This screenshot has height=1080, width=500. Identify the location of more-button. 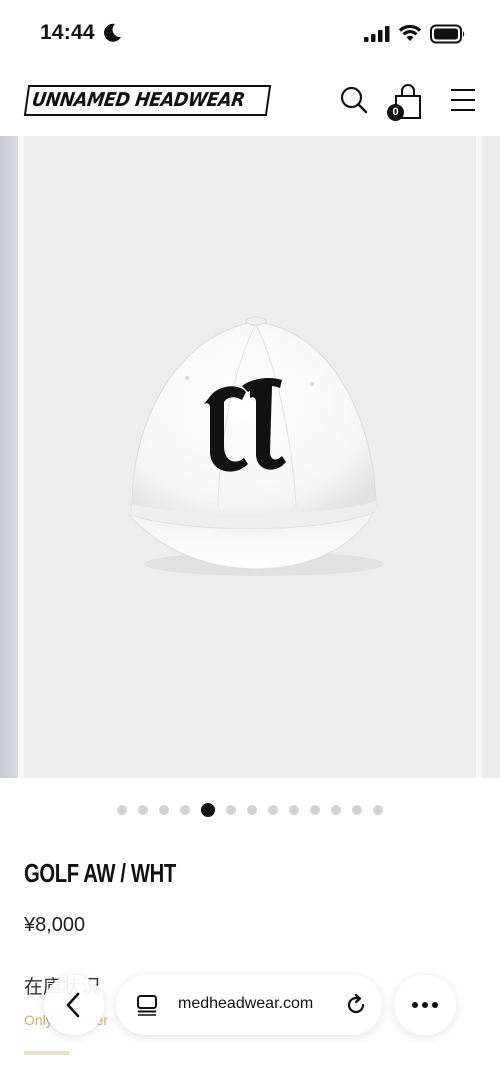
(425, 1005).